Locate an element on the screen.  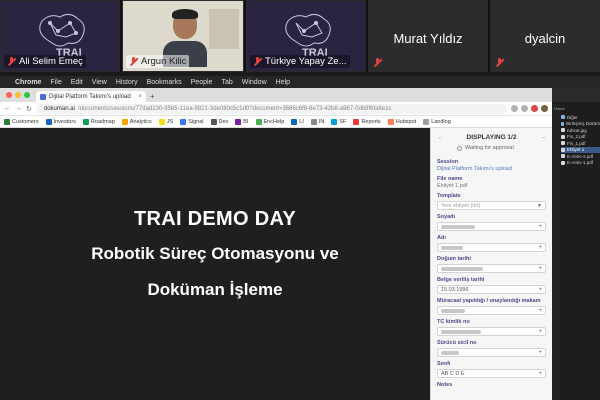
form-field: Soyadı + is located at coordinates (491, 222).